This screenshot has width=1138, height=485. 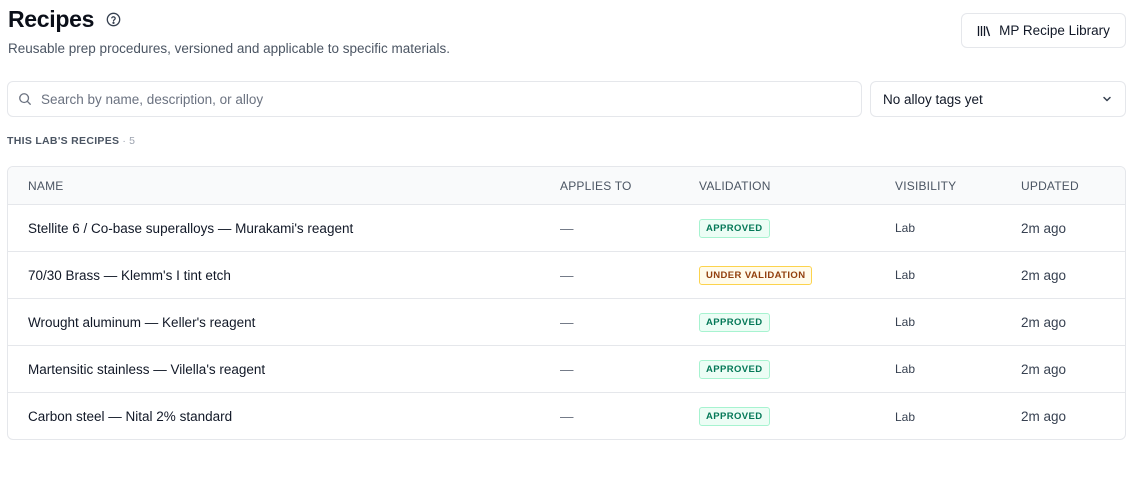 I want to click on alloy-select-value: No alloy tags yet, so click(x=933, y=99).